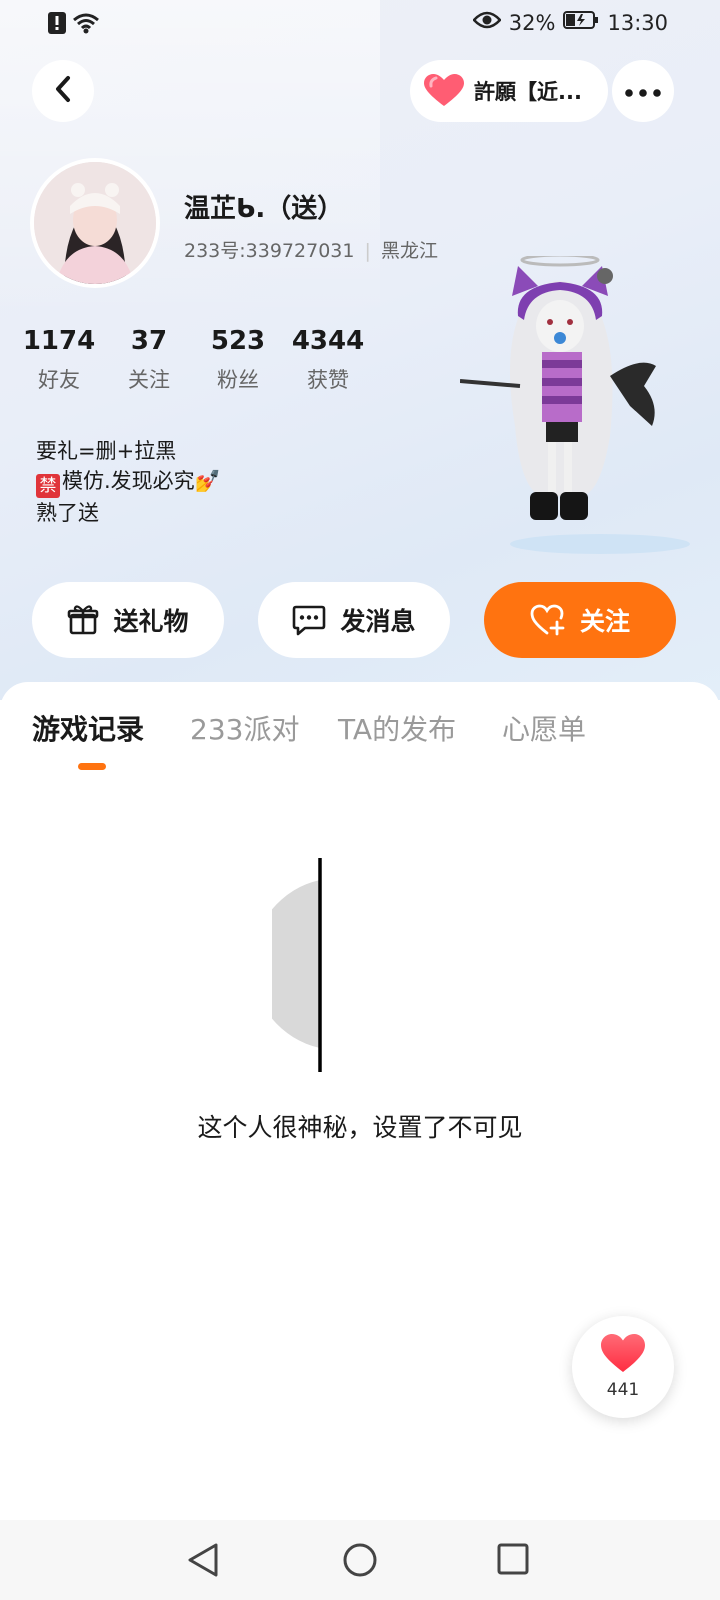  What do you see at coordinates (548, 620) in the screenshot?
I see `heart-plus-icon` at bounding box center [548, 620].